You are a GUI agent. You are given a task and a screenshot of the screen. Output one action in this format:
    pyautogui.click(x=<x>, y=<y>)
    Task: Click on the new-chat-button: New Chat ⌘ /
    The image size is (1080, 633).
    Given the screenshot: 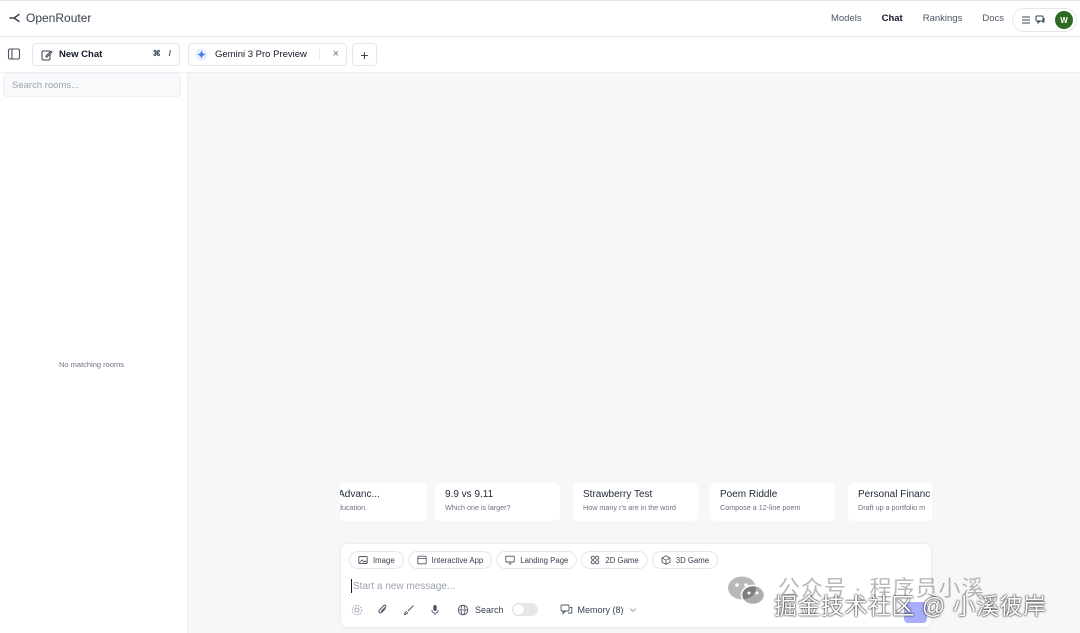 What is the action you would take?
    pyautogui.click(x=106, y=54)
    